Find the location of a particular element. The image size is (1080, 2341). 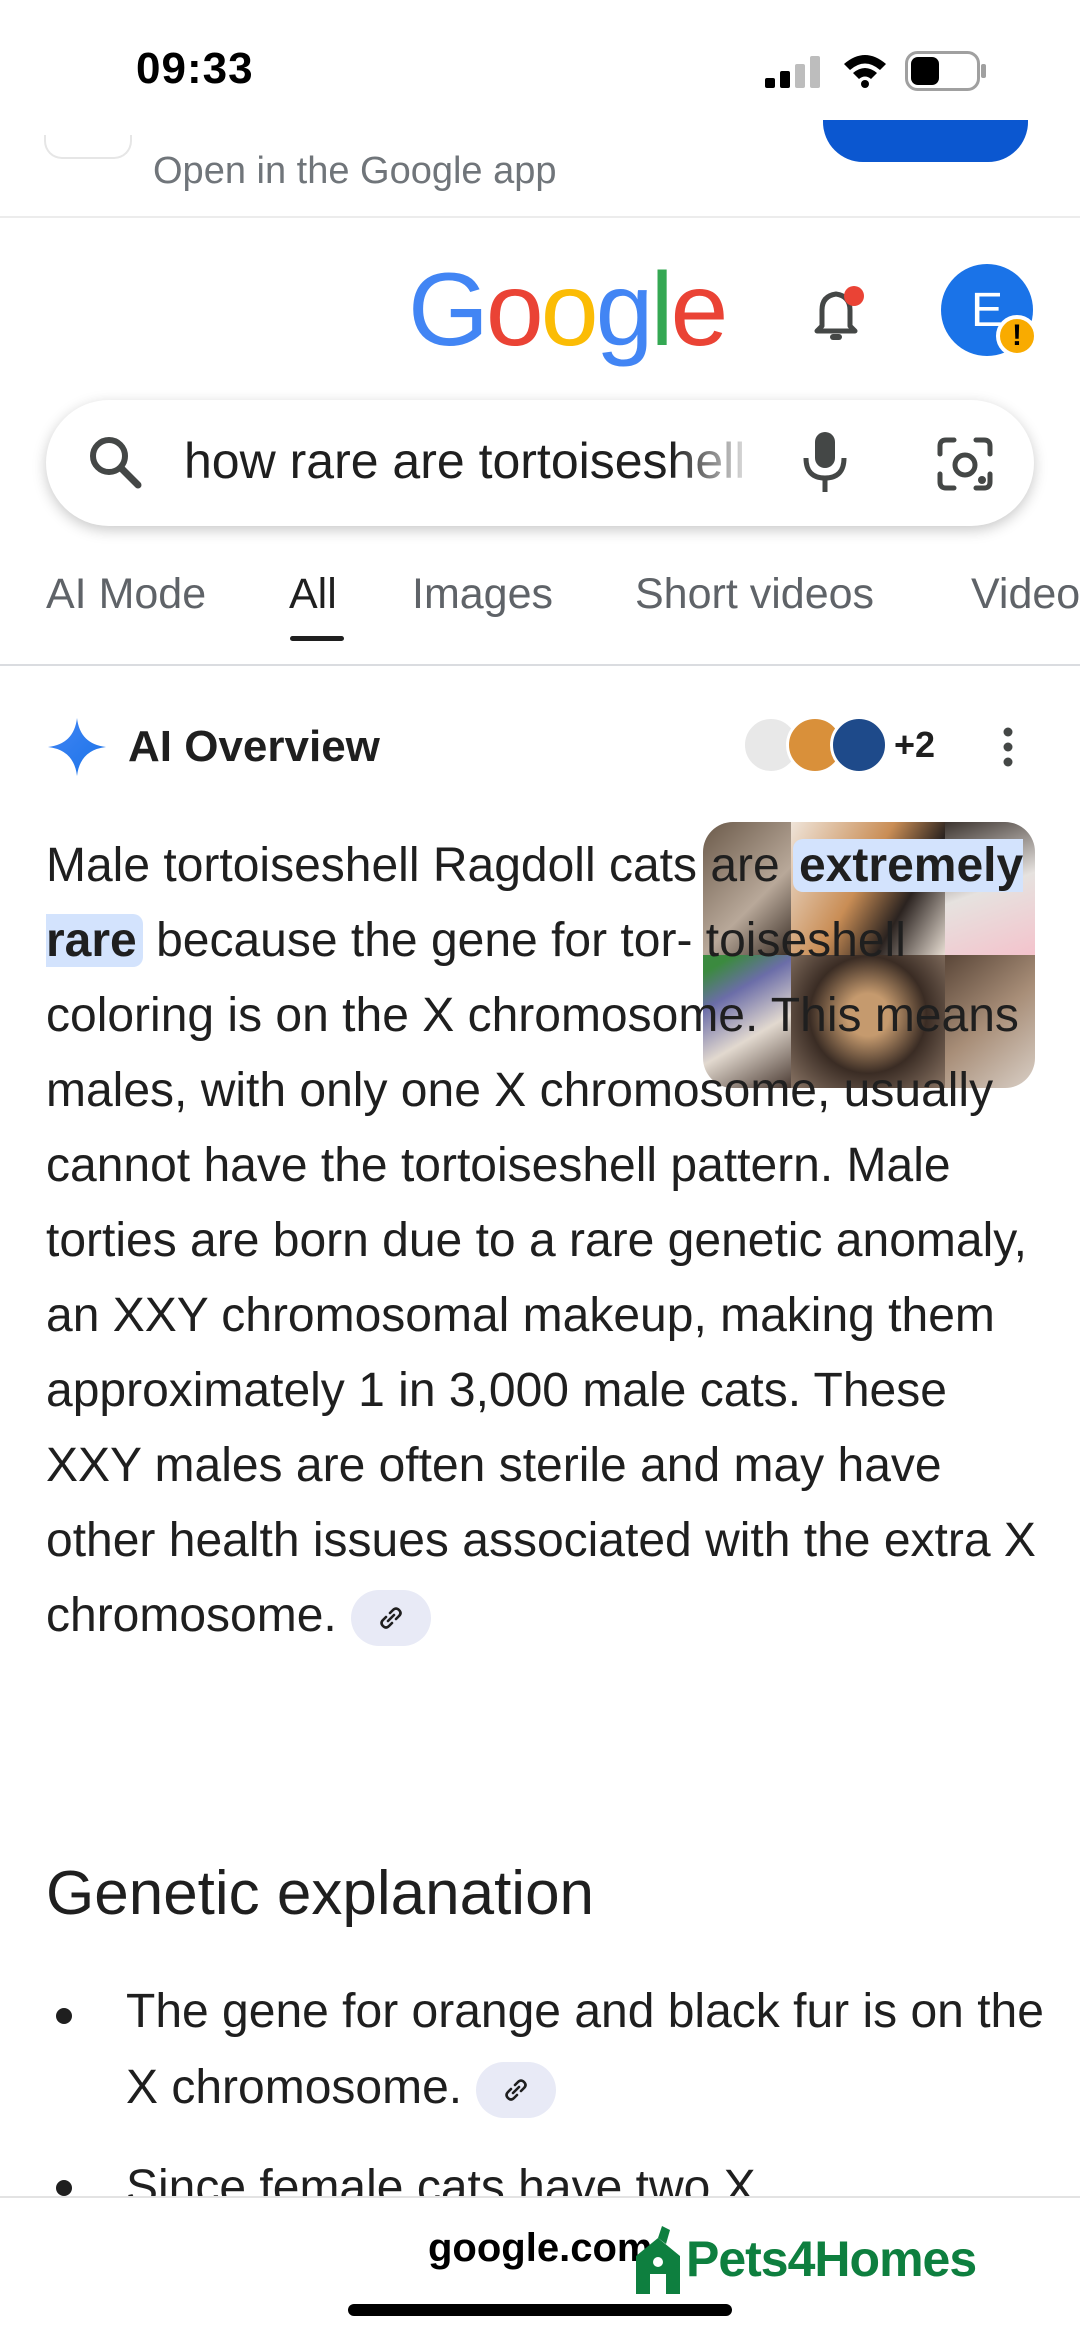

tab-short-videos: Short videos is located at coordinates (754, 594).